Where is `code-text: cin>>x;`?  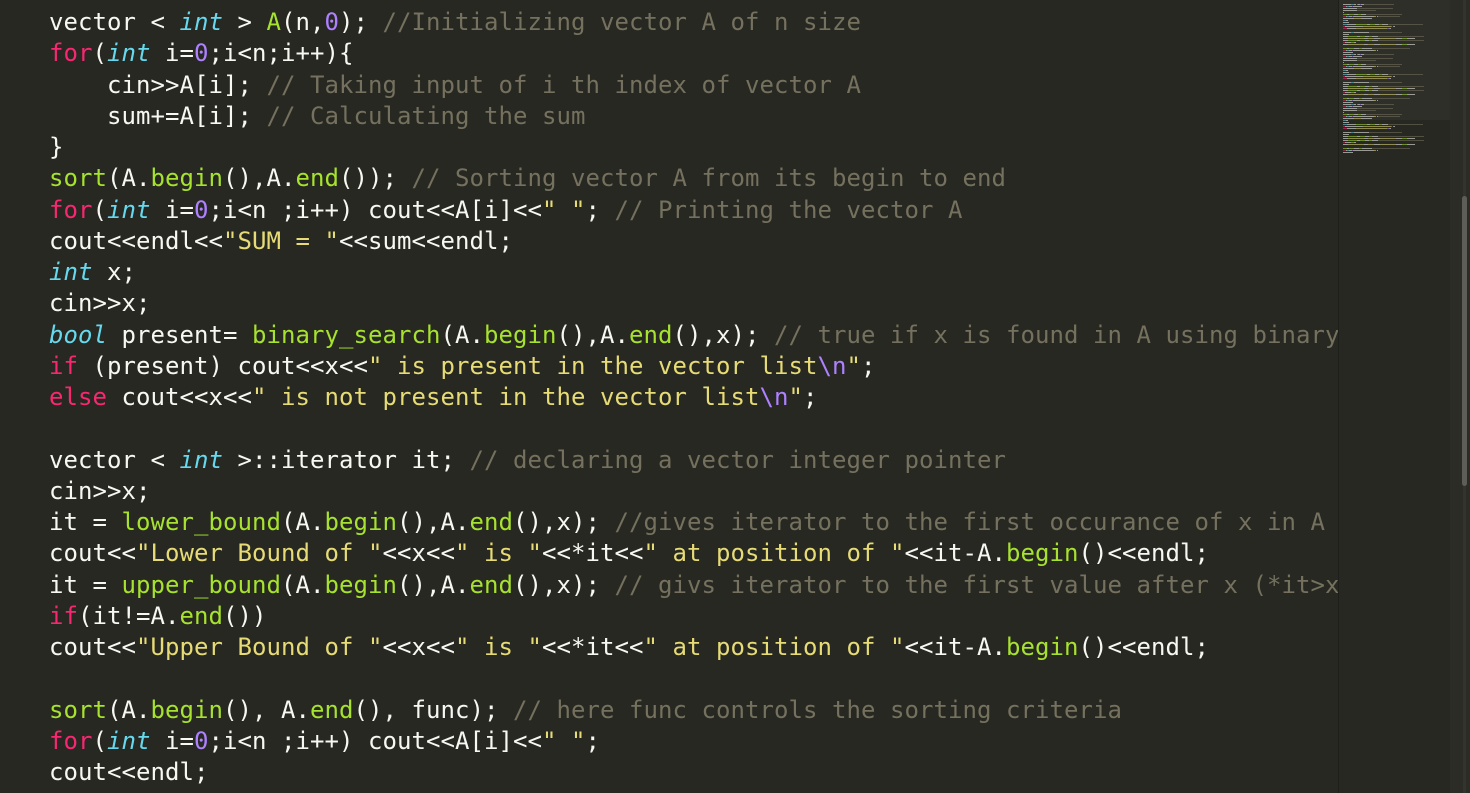
code-text: cin>>x; is located at coordinates (100, 303).